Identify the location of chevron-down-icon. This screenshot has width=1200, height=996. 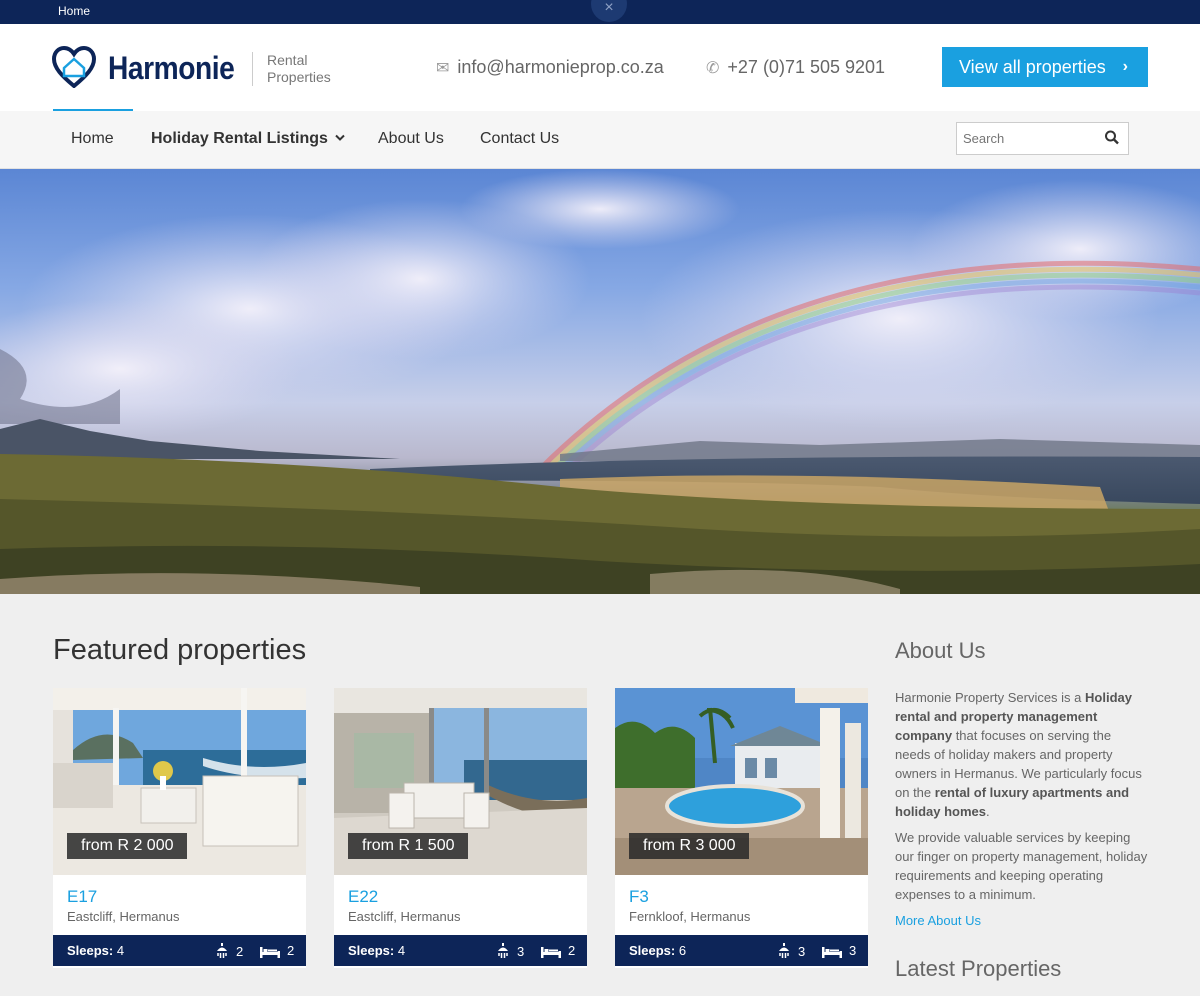
(340, 137).